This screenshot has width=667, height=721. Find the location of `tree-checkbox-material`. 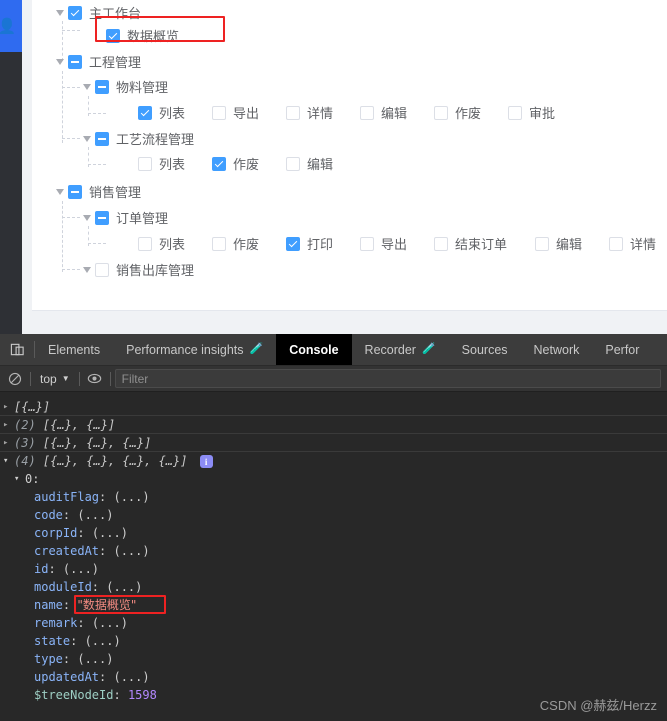

tree-checkbox-material is located at coordinates (102, 86).